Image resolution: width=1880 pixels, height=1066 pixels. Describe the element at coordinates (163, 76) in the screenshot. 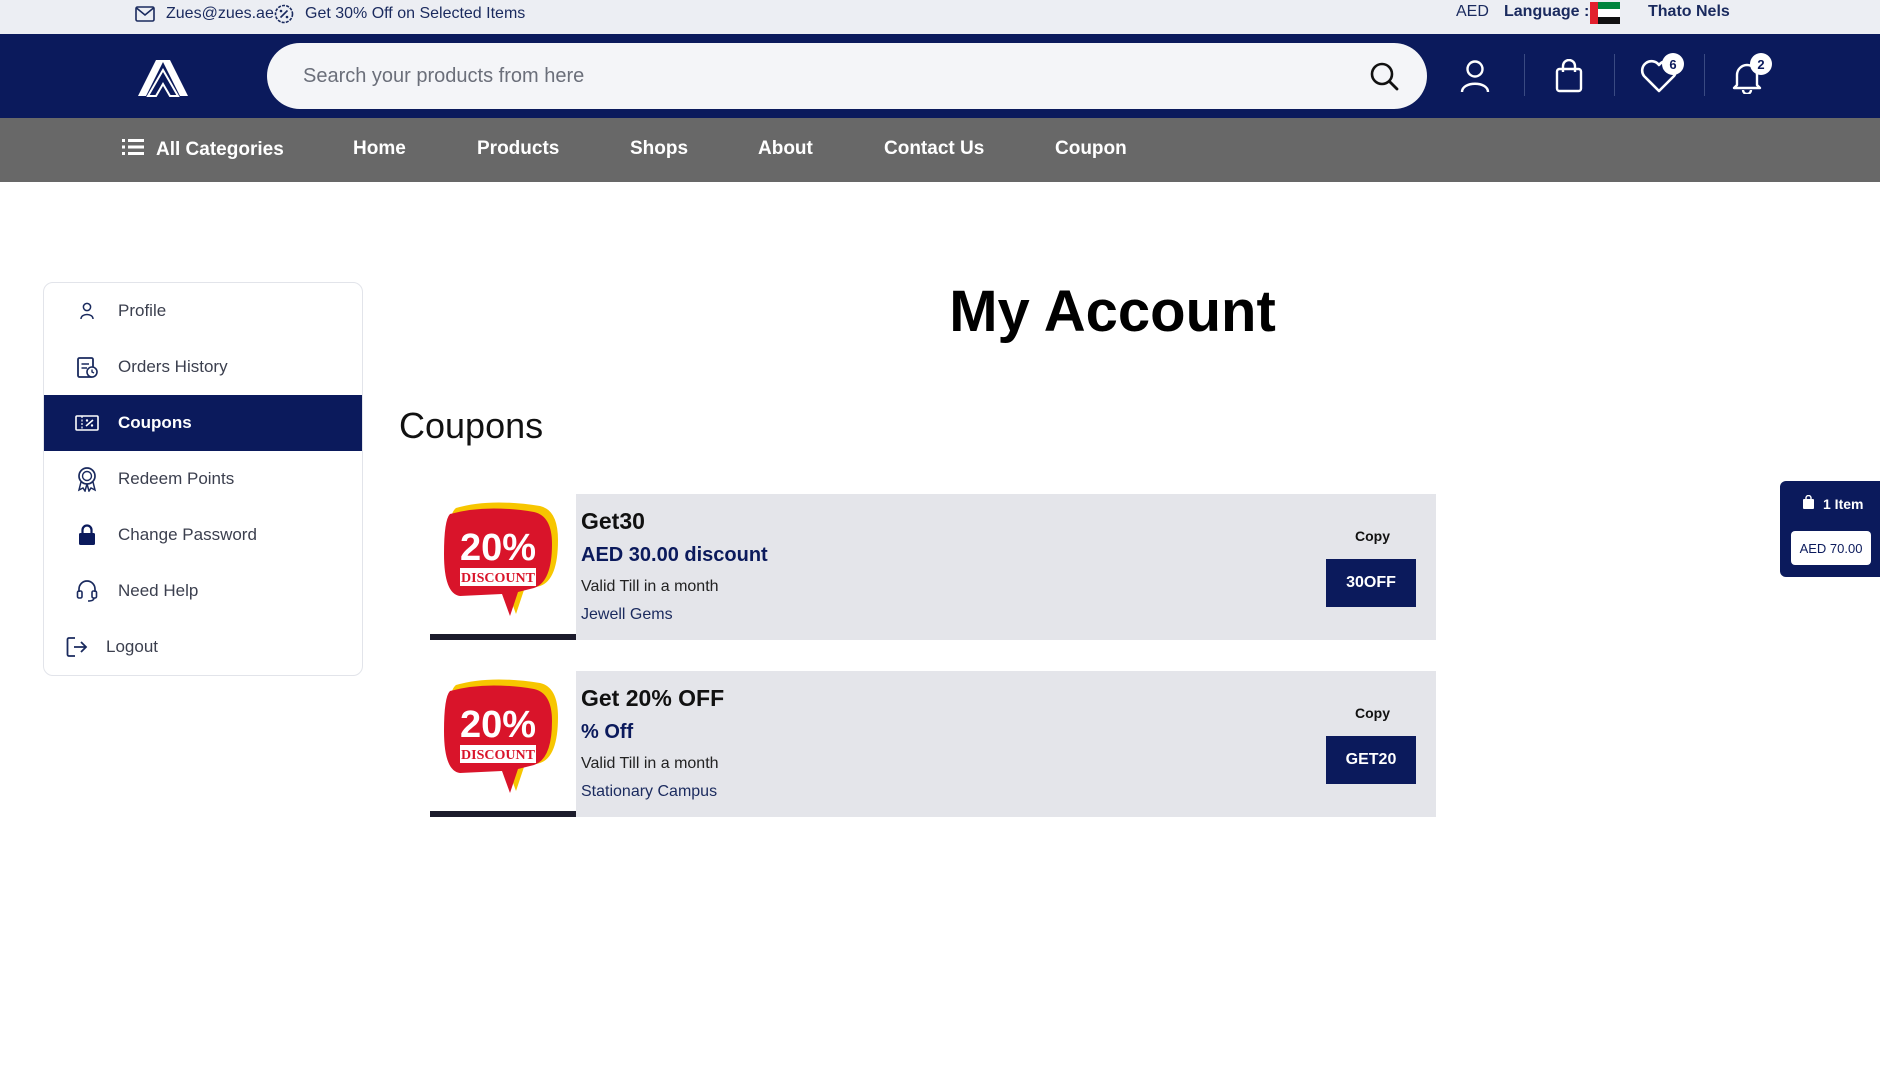

I see `site-logo` at that location.